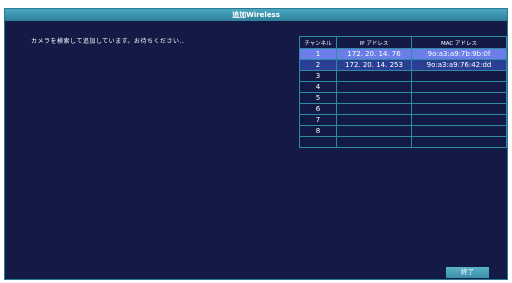 Image resolution: width=512 pixels, height=283 pixels. I want to click on table-row: 2 172. 20. 14. 253 9o:a3:a9:76:42:dd, so click(403, 65).